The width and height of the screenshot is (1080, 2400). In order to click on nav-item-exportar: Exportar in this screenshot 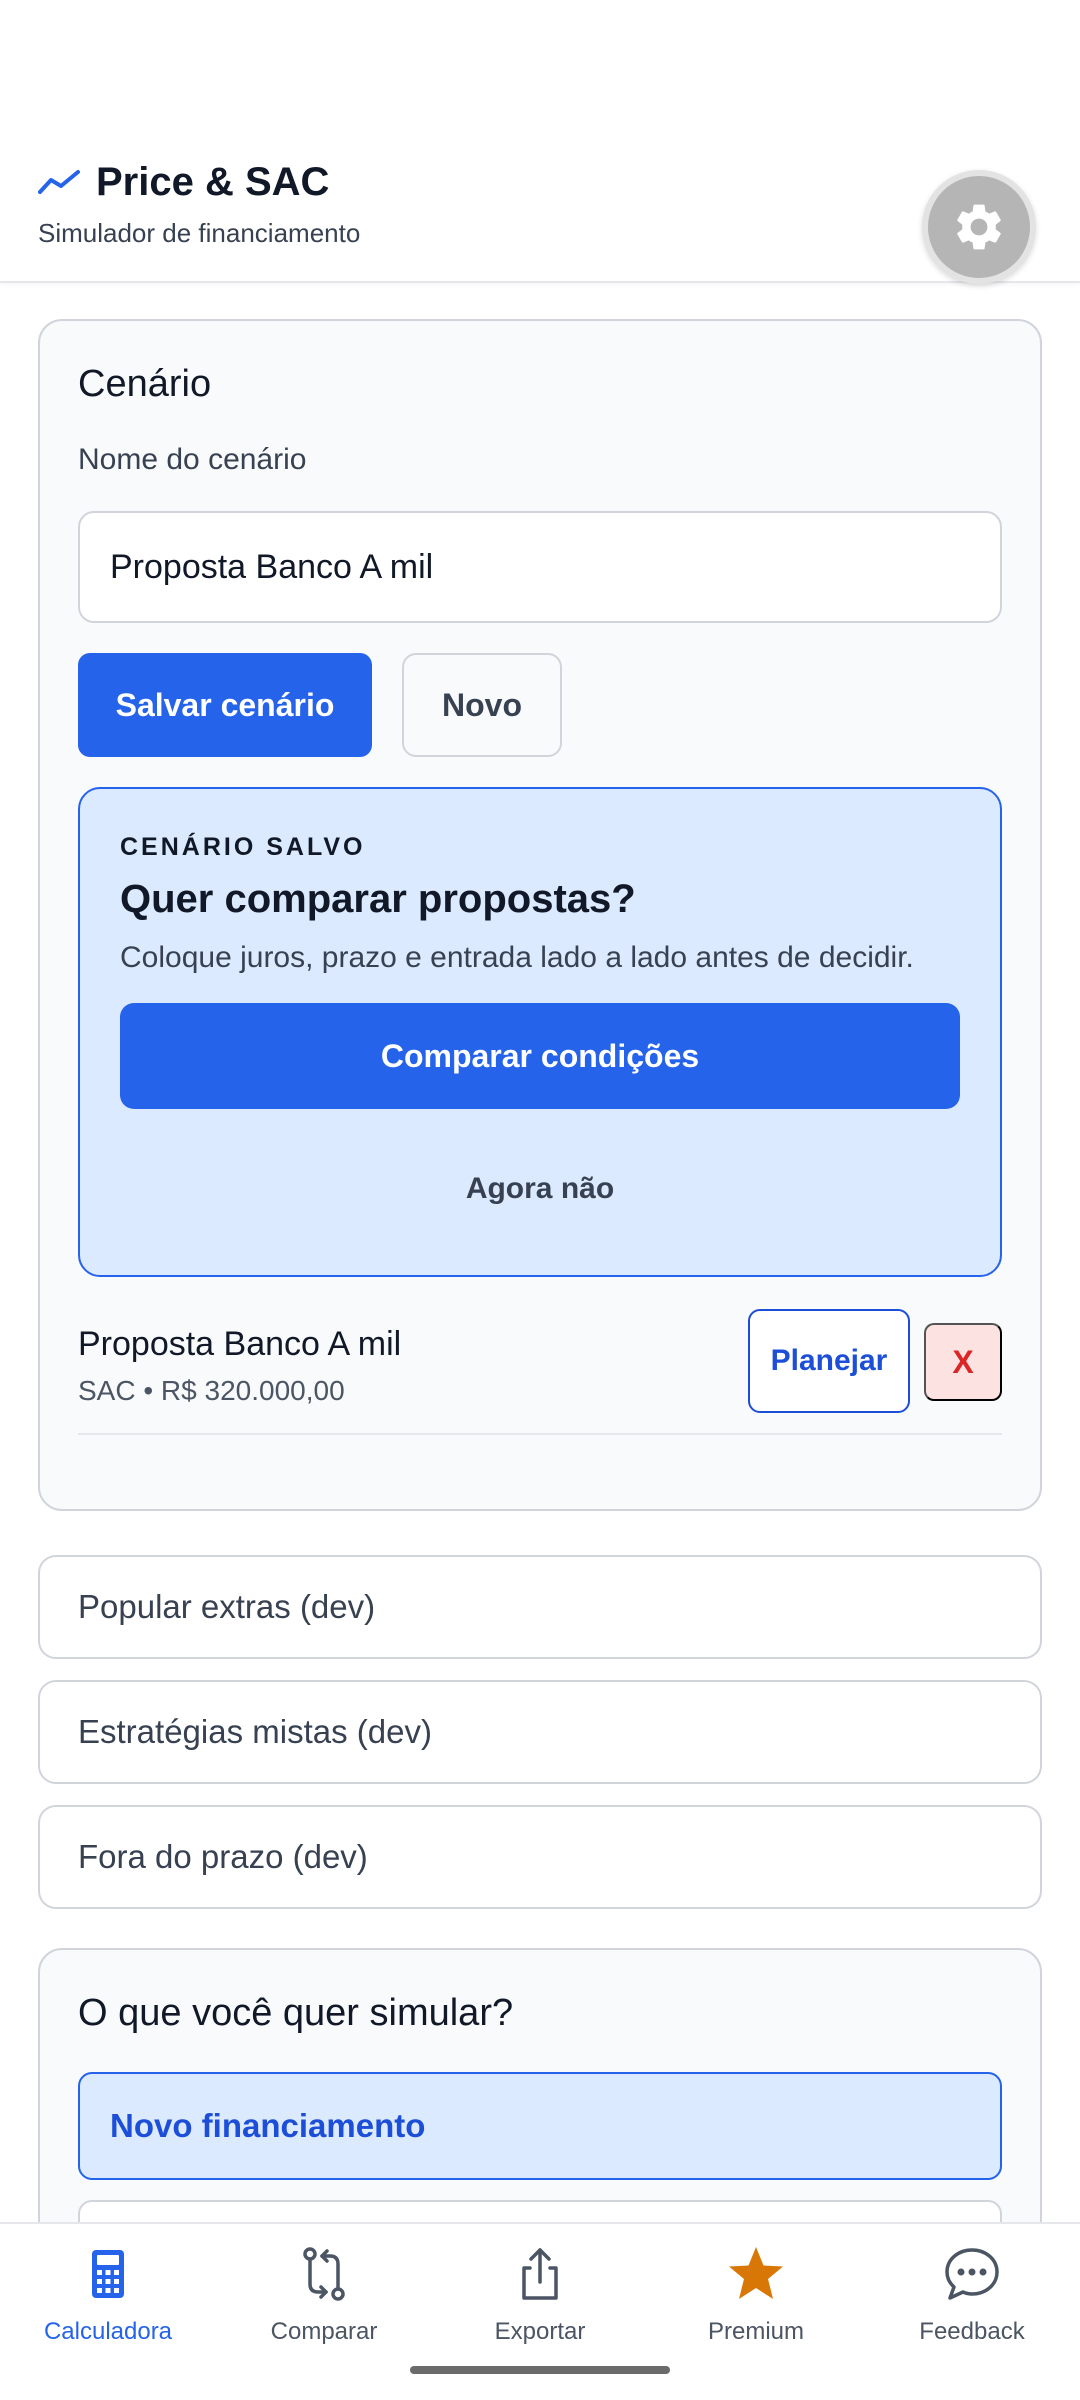, I will do `click(540, 2299)`.